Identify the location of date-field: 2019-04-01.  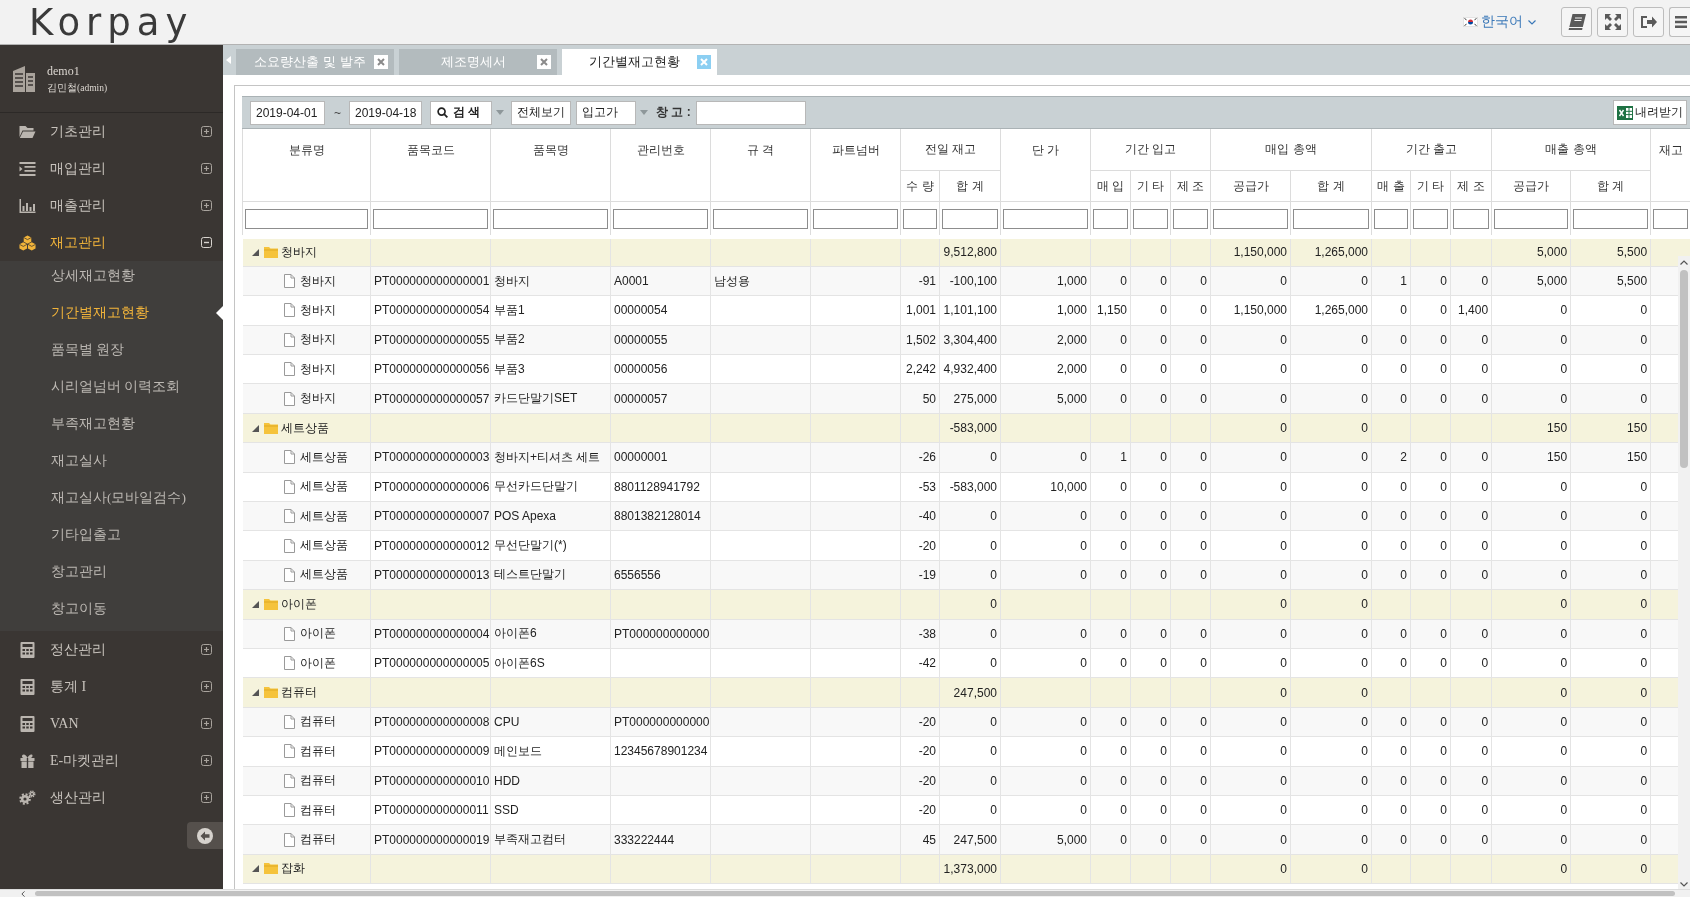
(287, 112).